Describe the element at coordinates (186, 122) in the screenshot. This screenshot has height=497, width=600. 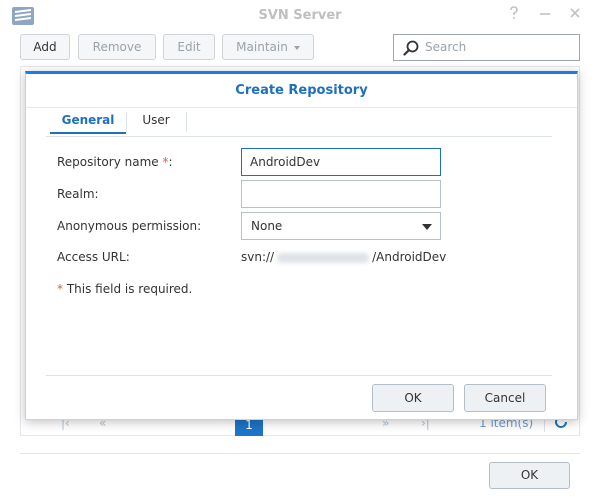
I see `tab-divider` at that location.